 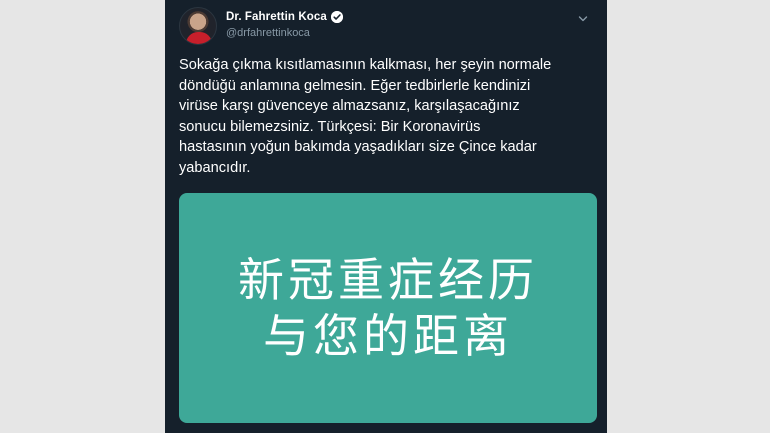 What do you see at coordinates (198, 26) in the screenshot?
I see `avatar` at bounding box center [198, 26].